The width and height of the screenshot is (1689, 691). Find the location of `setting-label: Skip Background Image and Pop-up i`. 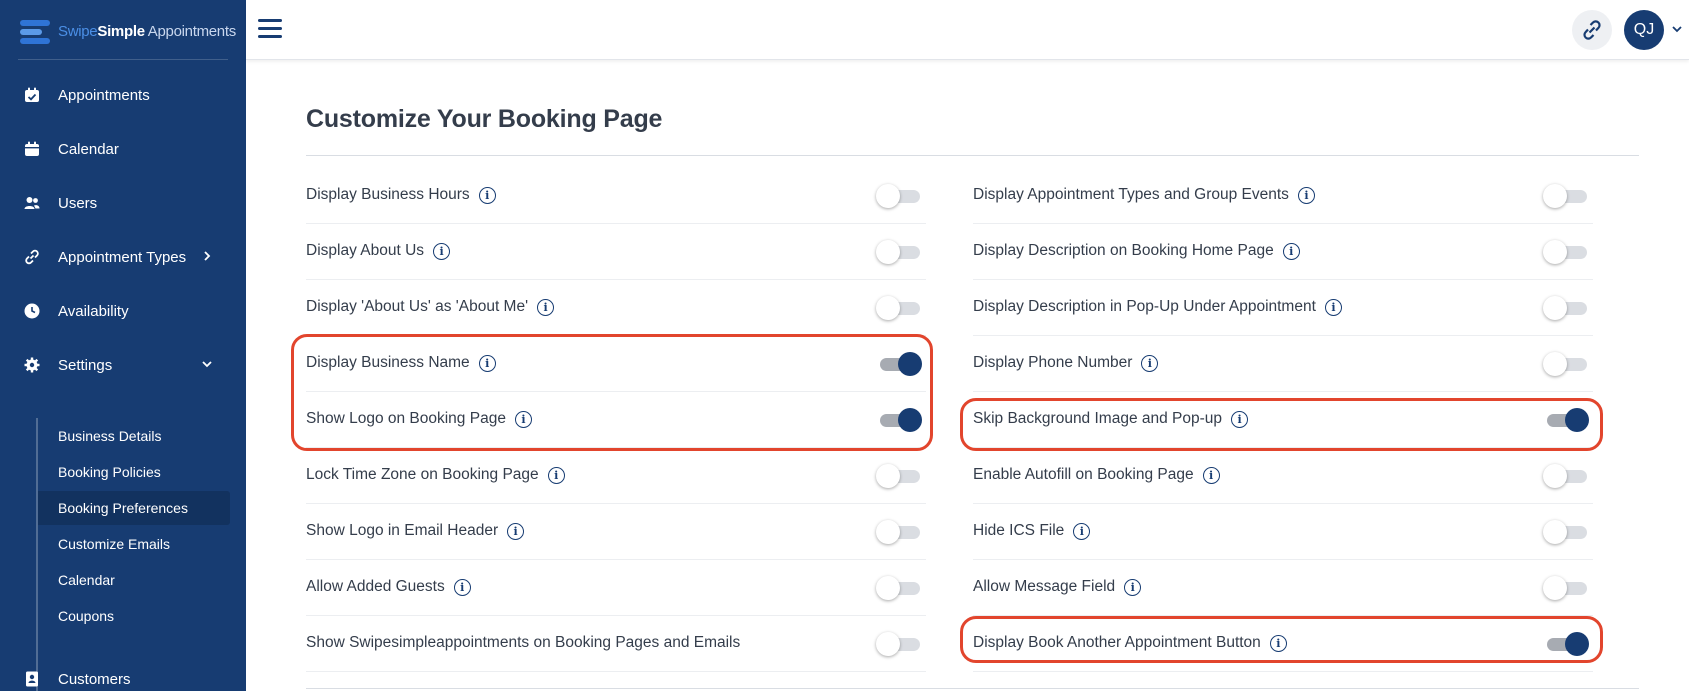

setting-label: Skip Background Image and Pop-up i is located at coordinates (1111, 419).